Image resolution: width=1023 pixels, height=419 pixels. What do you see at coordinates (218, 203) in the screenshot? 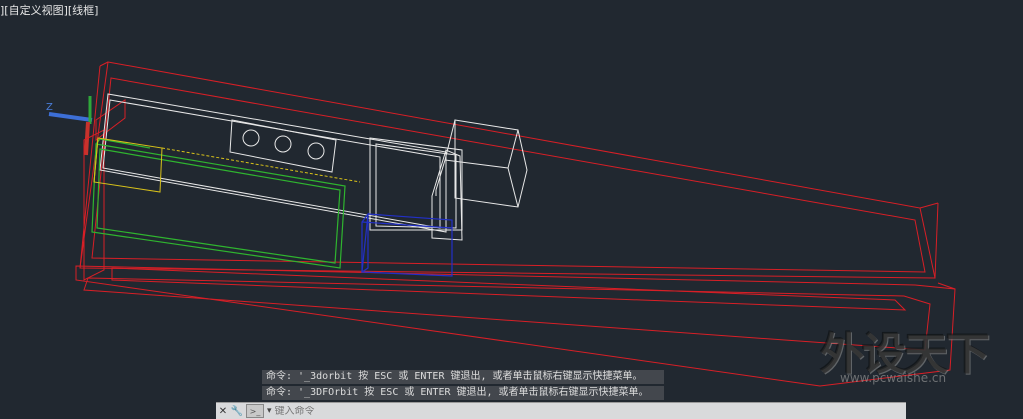
I see `green-cabinet-group` at bounding box center [218, 203].